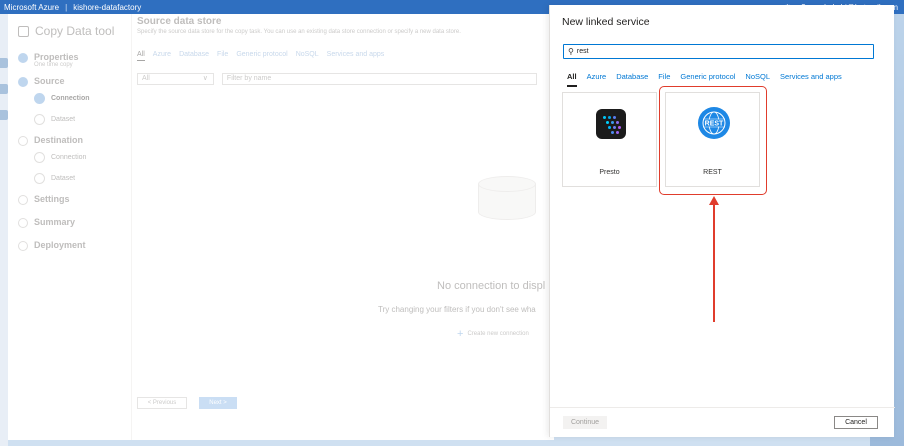 Image resolution: width=904 pixels, height=446 pixels. Describe the element at coordinates (582, 51) in the screenshot. I see `search-value: rest` at that location.